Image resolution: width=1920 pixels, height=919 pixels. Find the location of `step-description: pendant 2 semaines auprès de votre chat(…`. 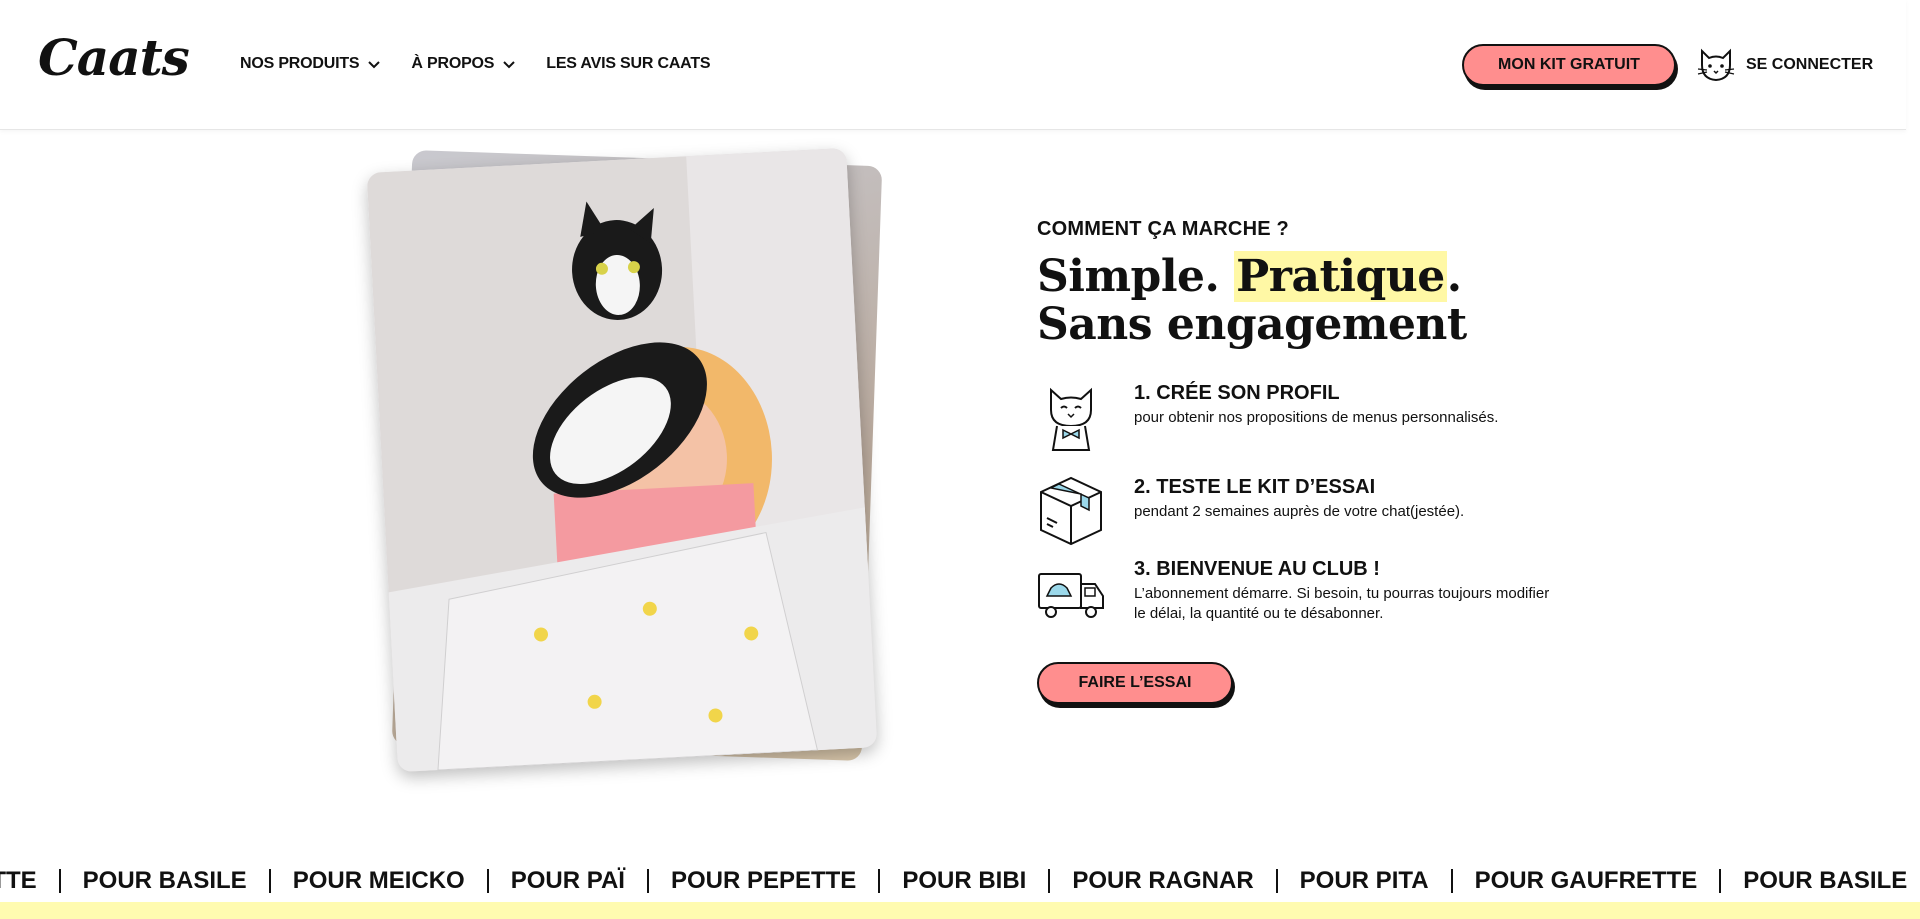

step-description: pendant 2 semaines auprès de votre chat(… is located at coordinates (1299, 511).